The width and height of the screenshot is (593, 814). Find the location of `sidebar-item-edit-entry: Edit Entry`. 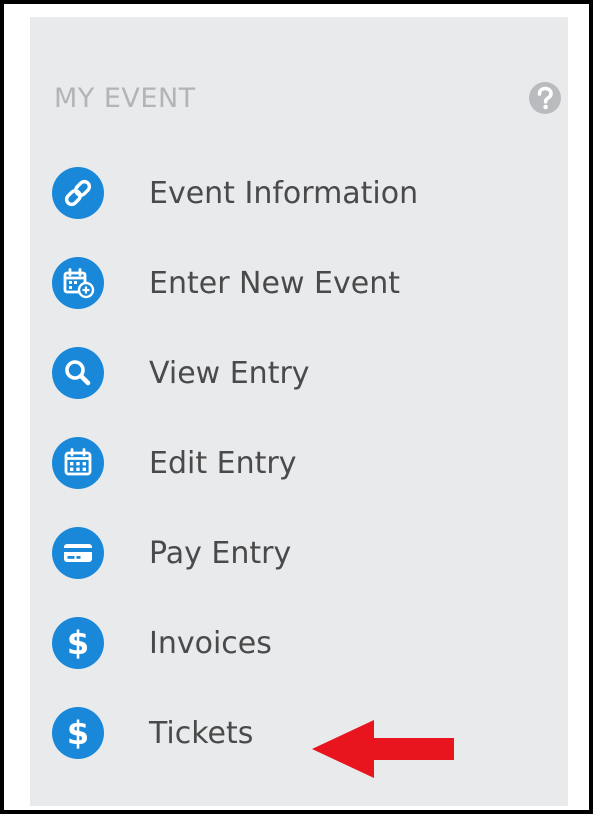

sidebar-item-edit-entry: Edit Entry is located at coordinates (302, 463).